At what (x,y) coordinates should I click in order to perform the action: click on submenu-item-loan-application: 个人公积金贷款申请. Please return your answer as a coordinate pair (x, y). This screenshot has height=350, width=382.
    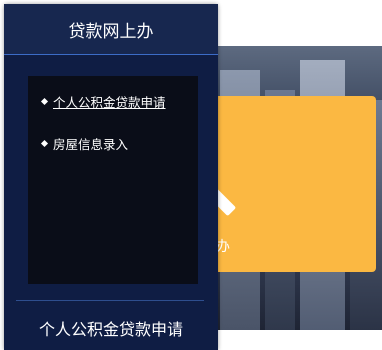
    Looking at the image, I should click on (103, 101).